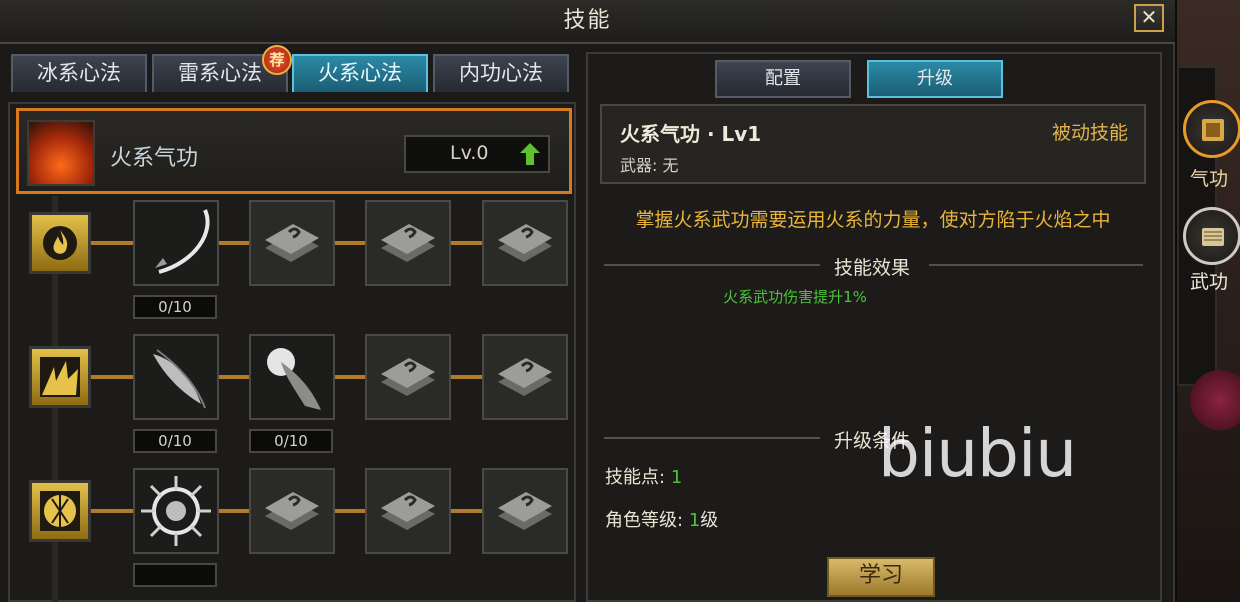 This screenshot has height=602, width=1240. I want to click on fire-skill-icon, so click(61, 153).